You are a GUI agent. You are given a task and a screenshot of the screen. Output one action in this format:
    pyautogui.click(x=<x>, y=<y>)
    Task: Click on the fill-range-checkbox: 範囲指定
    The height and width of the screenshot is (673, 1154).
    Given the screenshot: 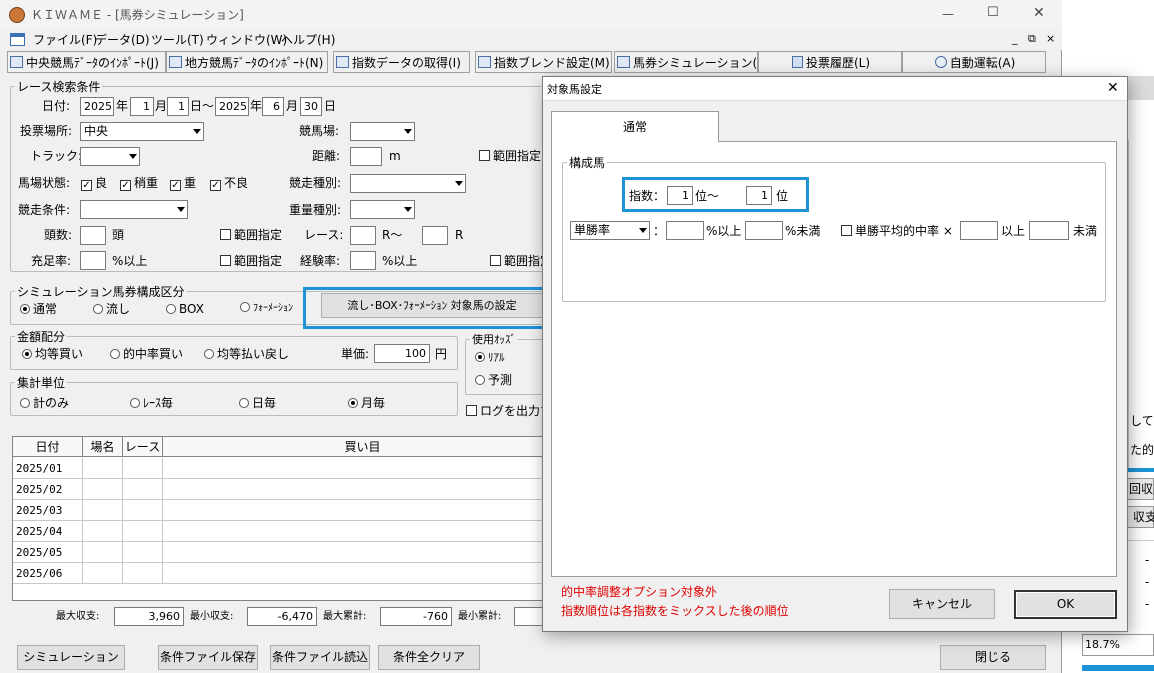 What is the action you would take?
    pyautogui.click(x=251, y=261)
    